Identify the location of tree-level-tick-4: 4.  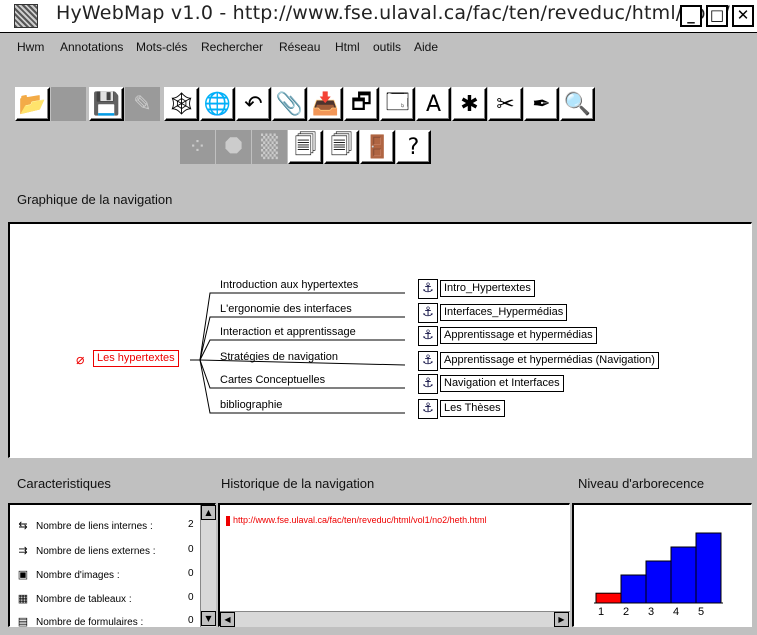
(676, 612).